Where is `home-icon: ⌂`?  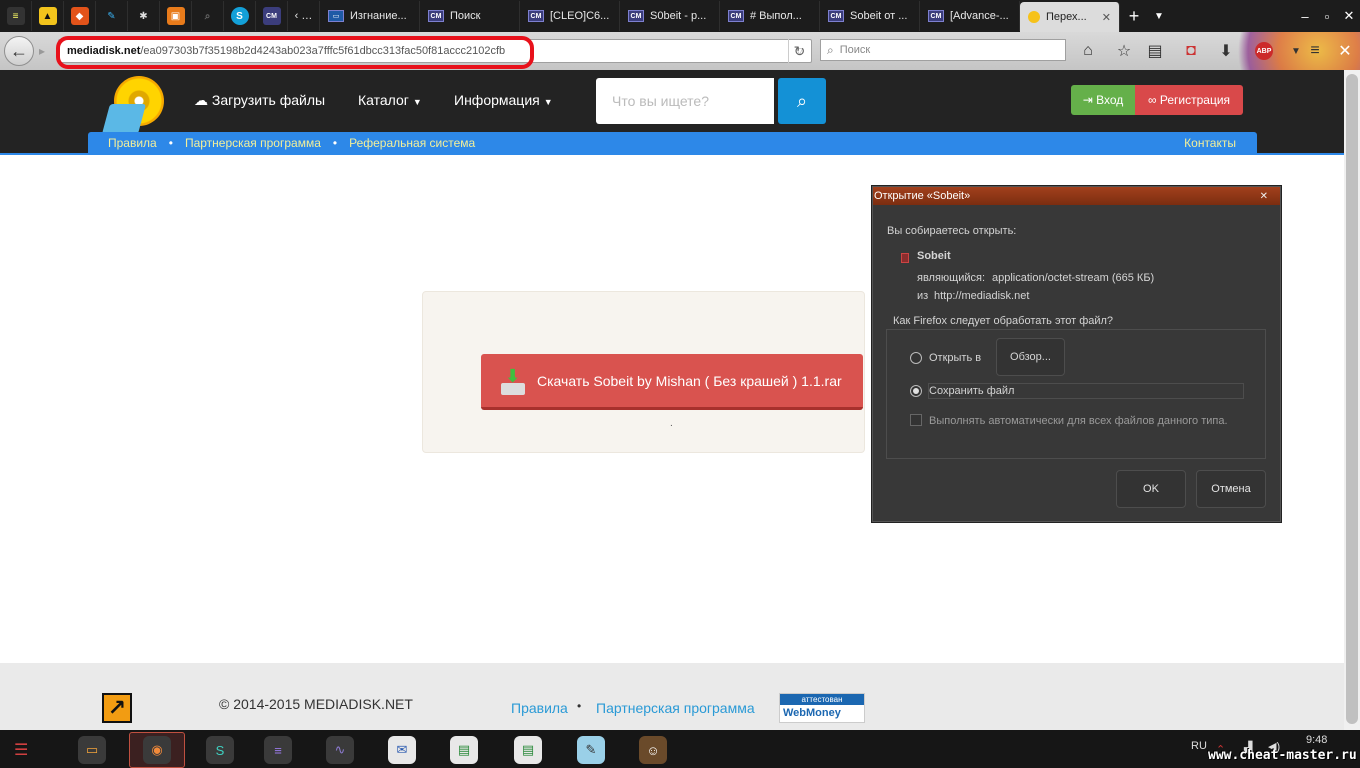 home-icon: ⌂ is located at coordinates (1088, 51).